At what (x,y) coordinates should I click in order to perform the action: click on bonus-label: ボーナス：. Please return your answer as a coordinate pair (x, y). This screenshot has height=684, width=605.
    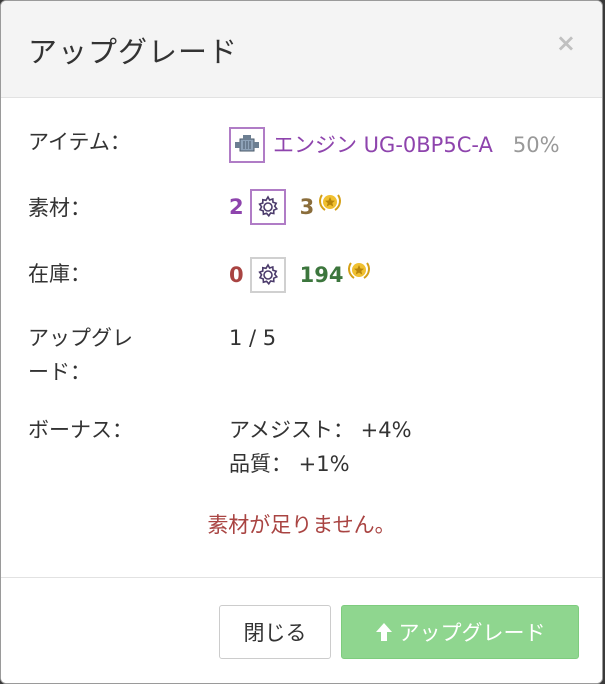
    Looking at the image, I should click on (80, 430).